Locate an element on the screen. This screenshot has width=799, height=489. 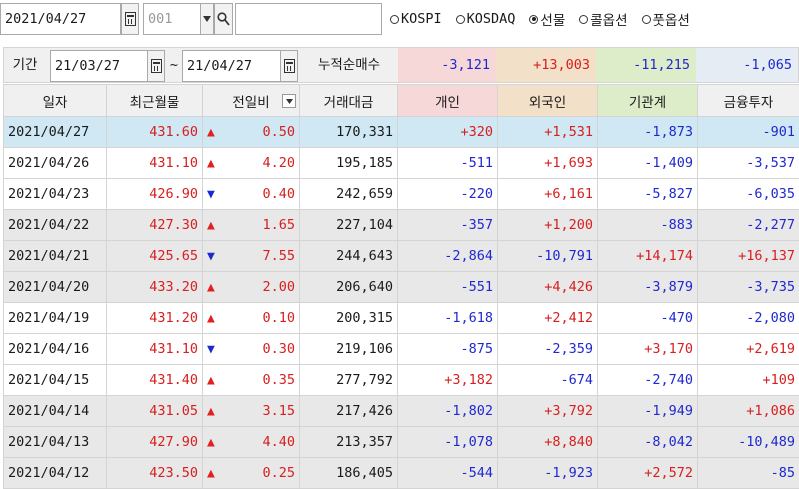
down-arrow-icon: ▼ is located at coordinates (211, 349).